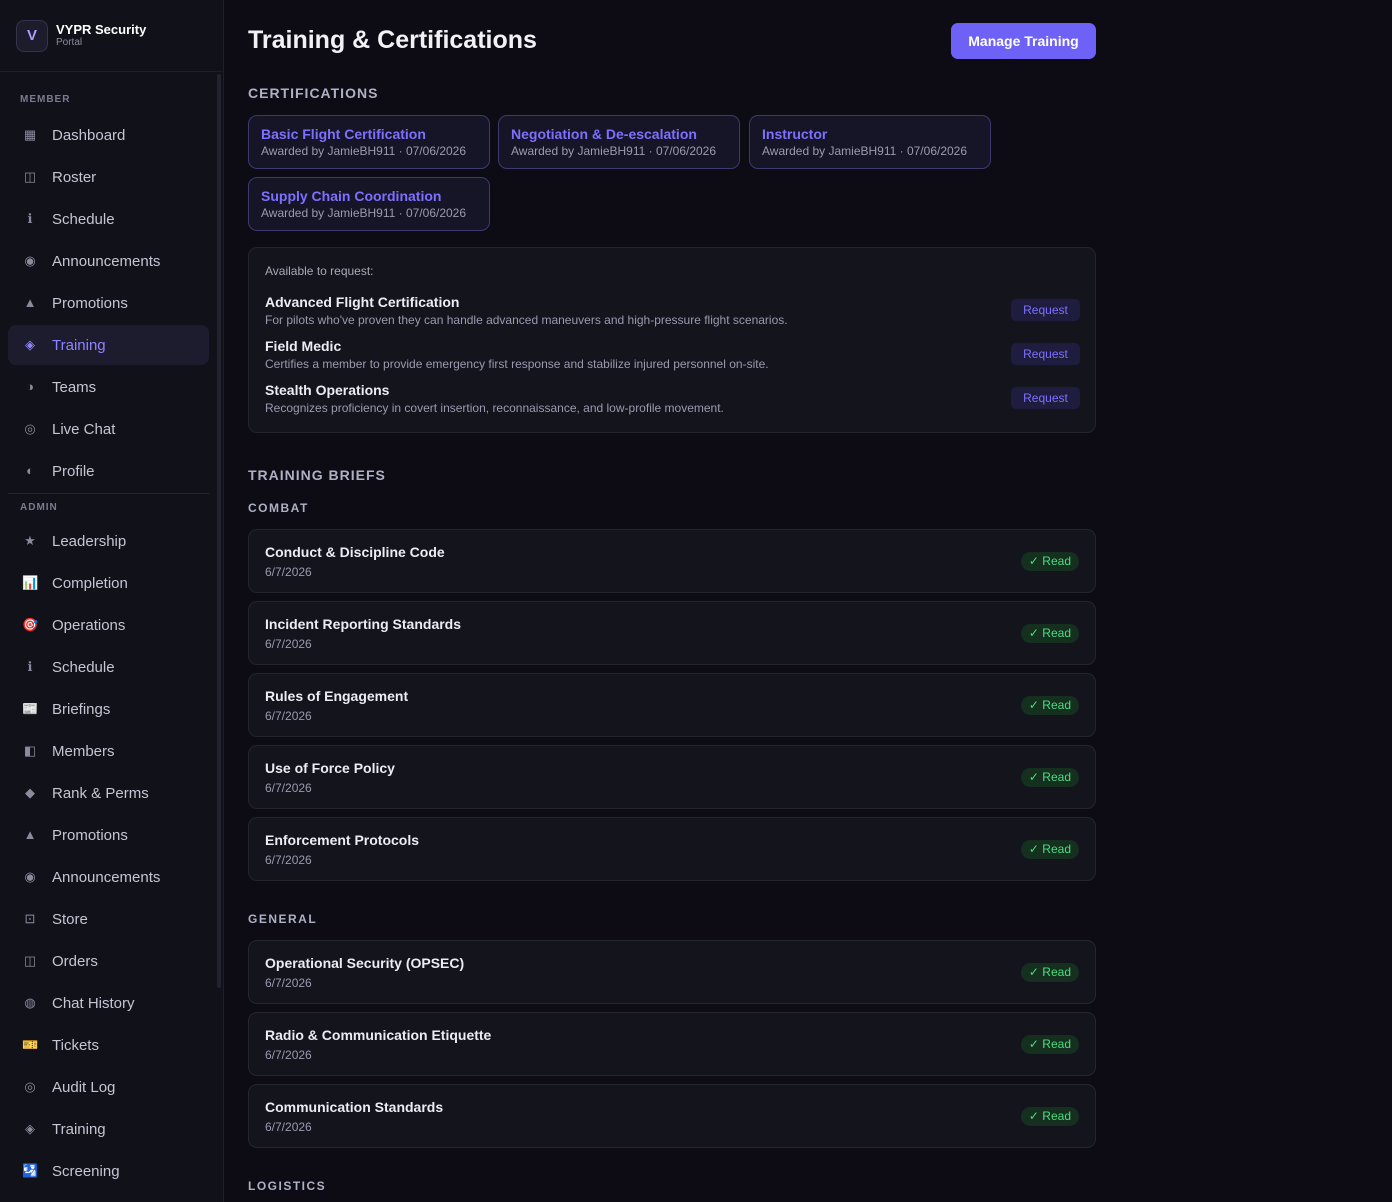  What do you see at coordinates (287, 1186) in the screenshot?
I see `brief-group-heading: LOGISTICS` at bounding box center [287, 1186].